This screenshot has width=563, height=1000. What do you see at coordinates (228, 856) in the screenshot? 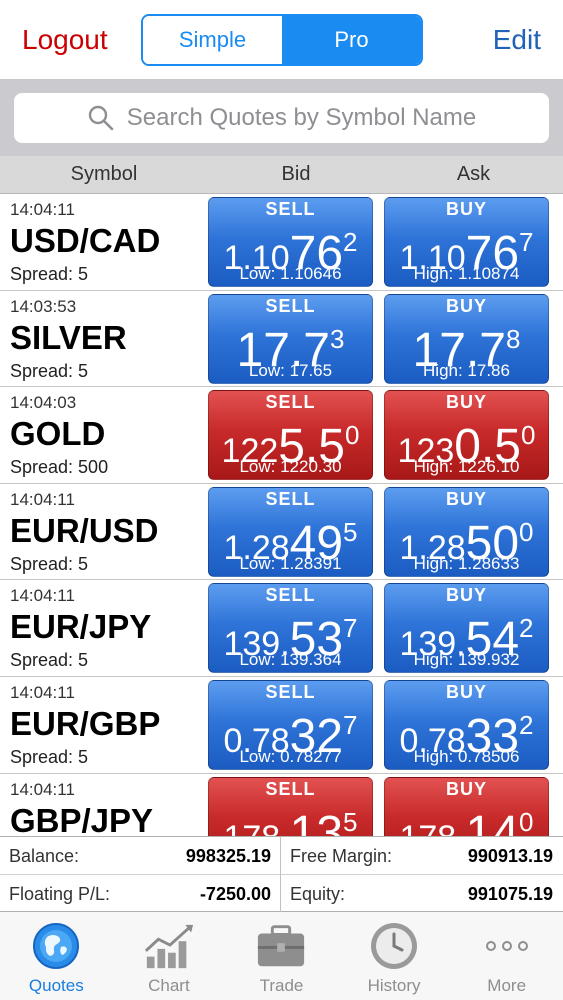
I see `balance-value: 998325.19` at bounding box center [228, 856].